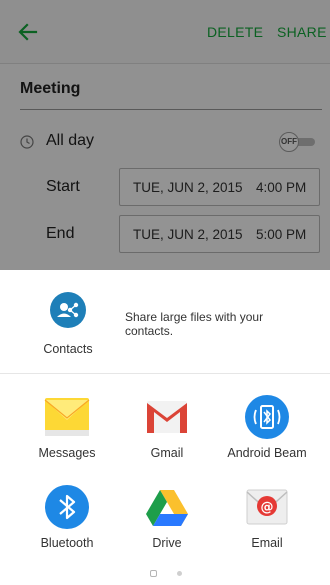 The image size is (330, 585). Describe the element at coordinates (267, 417) in the screenshot. I see `android-beam-icon` at that location.